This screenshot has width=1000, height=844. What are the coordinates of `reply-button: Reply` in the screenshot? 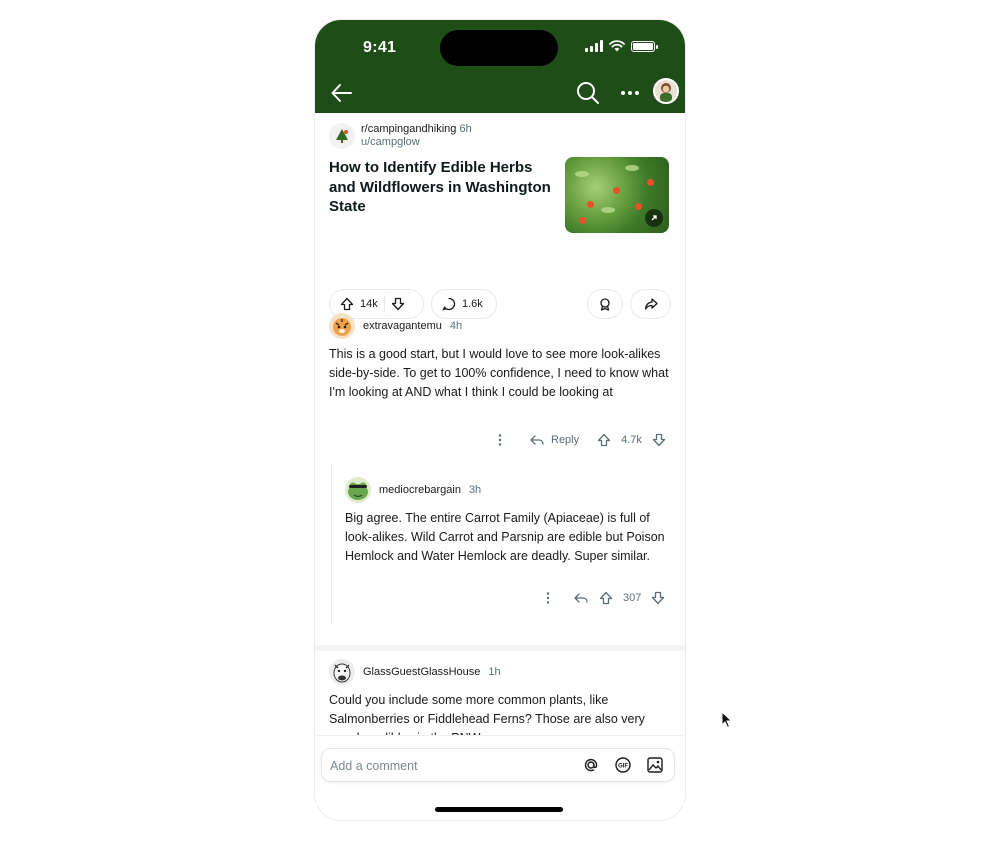 It's located at (554, 440).